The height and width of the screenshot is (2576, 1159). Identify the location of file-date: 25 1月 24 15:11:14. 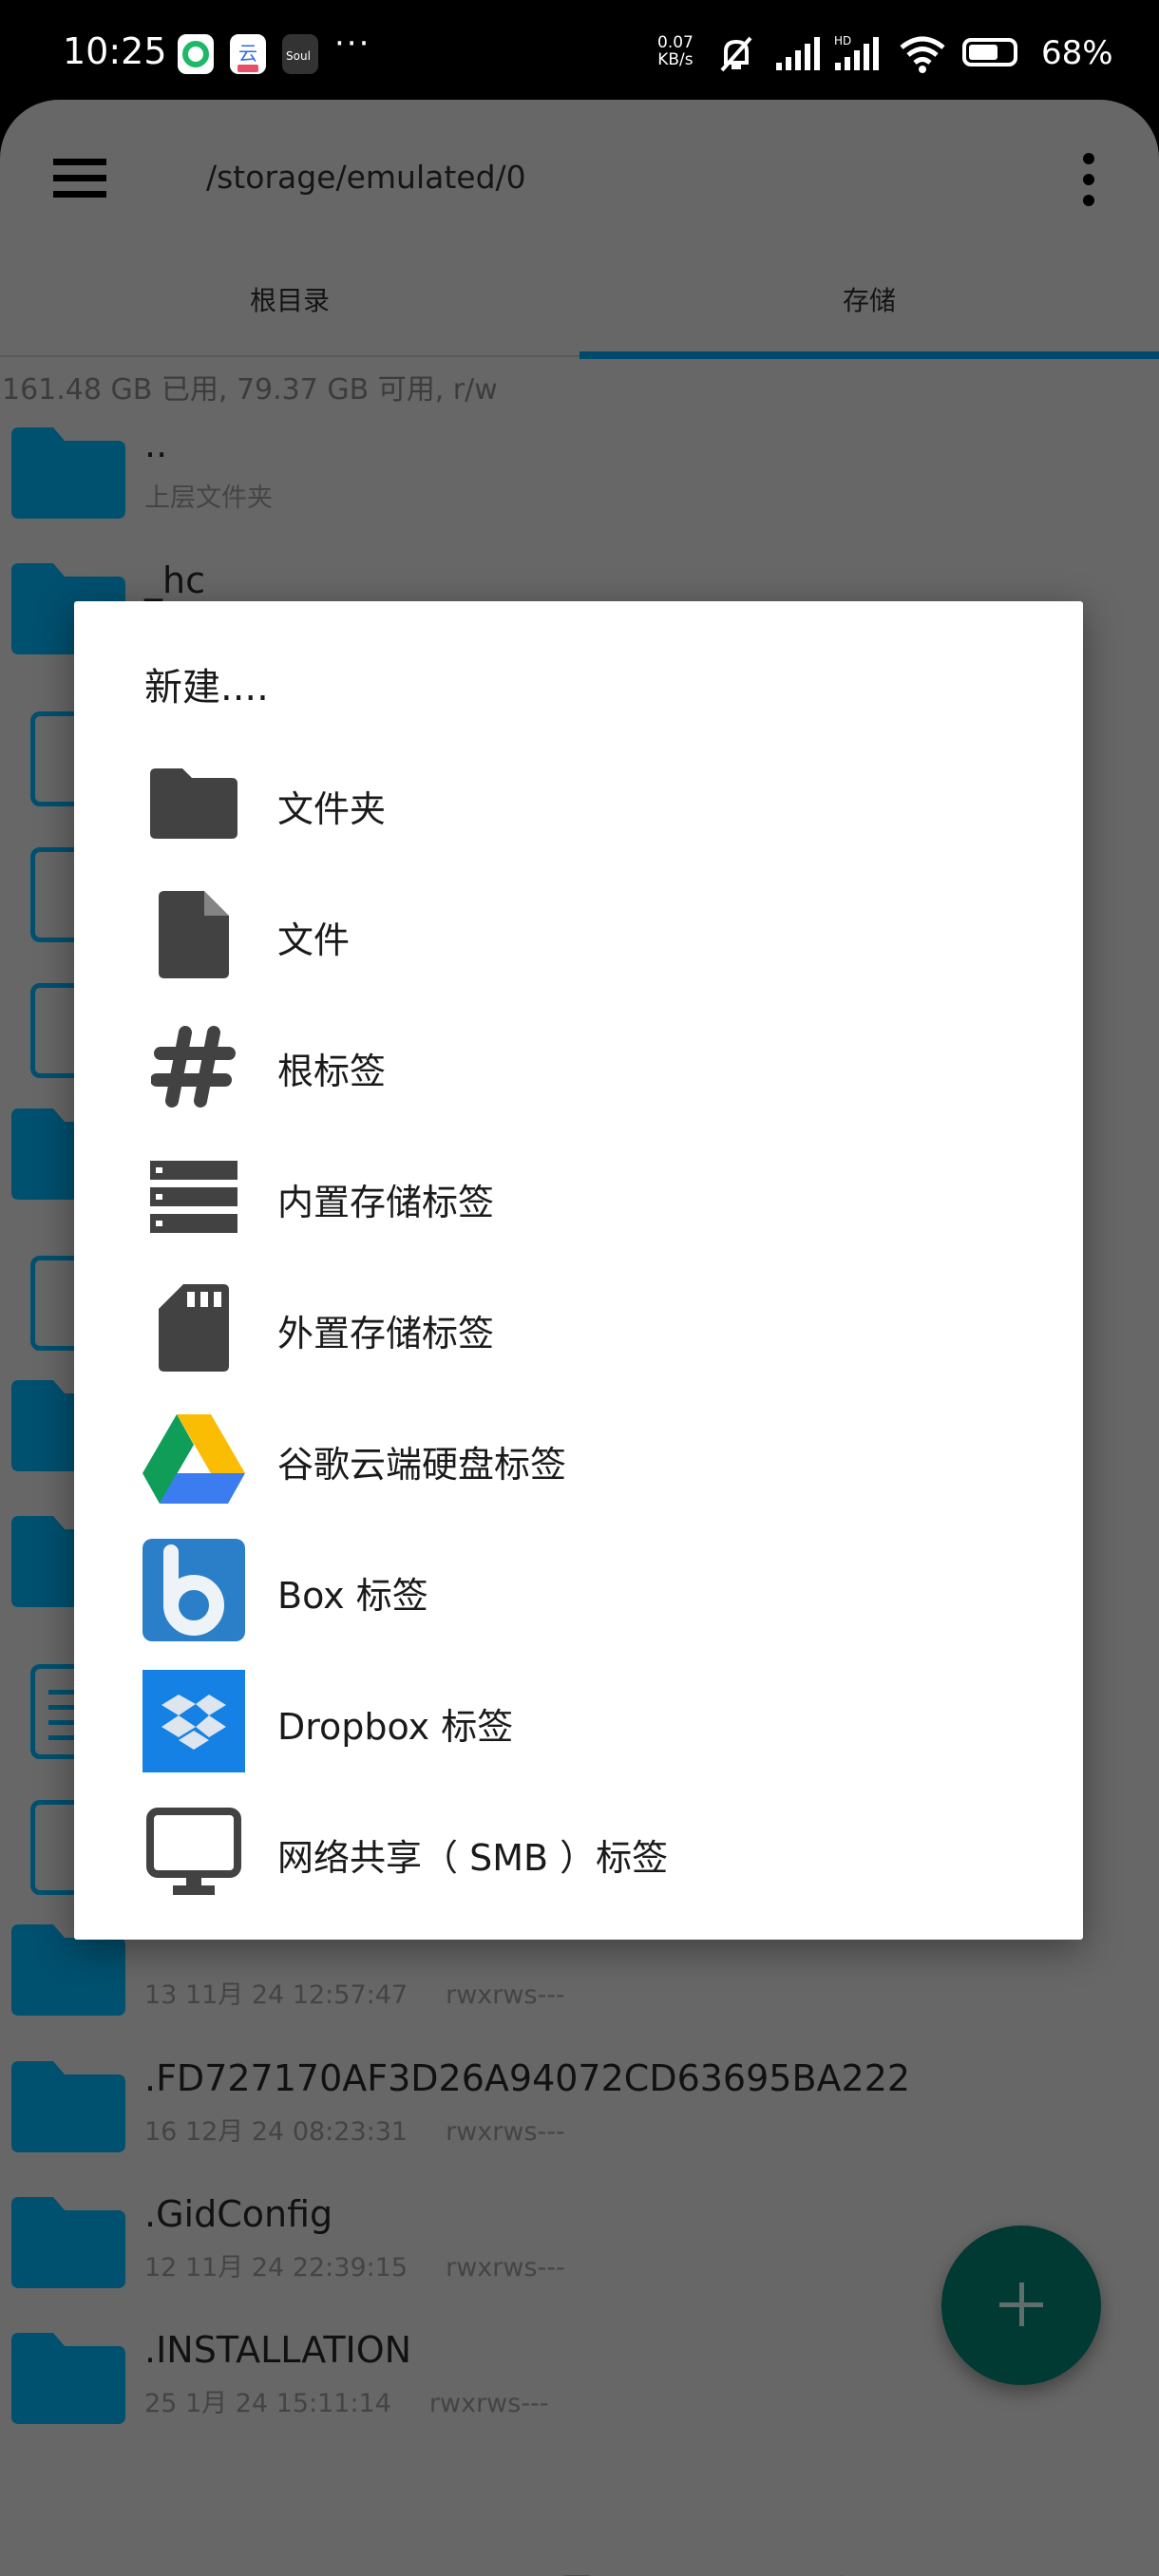
(267, 2404).